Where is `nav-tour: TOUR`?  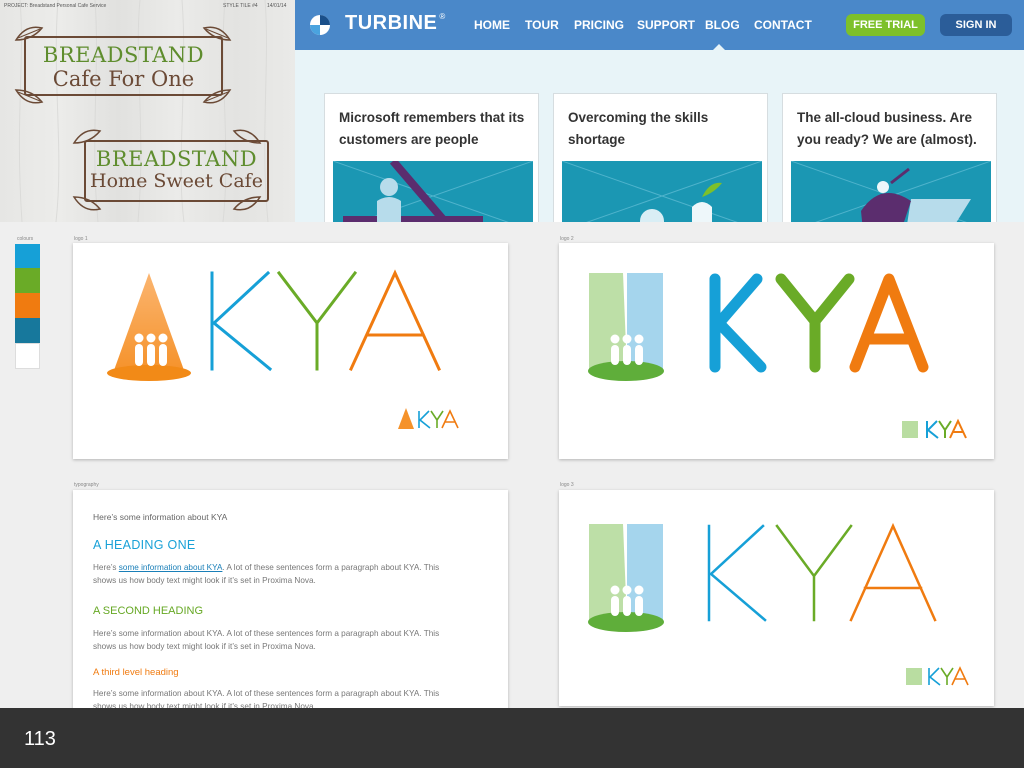
nav-tour: TOUR is located at coordinates (542, 25).